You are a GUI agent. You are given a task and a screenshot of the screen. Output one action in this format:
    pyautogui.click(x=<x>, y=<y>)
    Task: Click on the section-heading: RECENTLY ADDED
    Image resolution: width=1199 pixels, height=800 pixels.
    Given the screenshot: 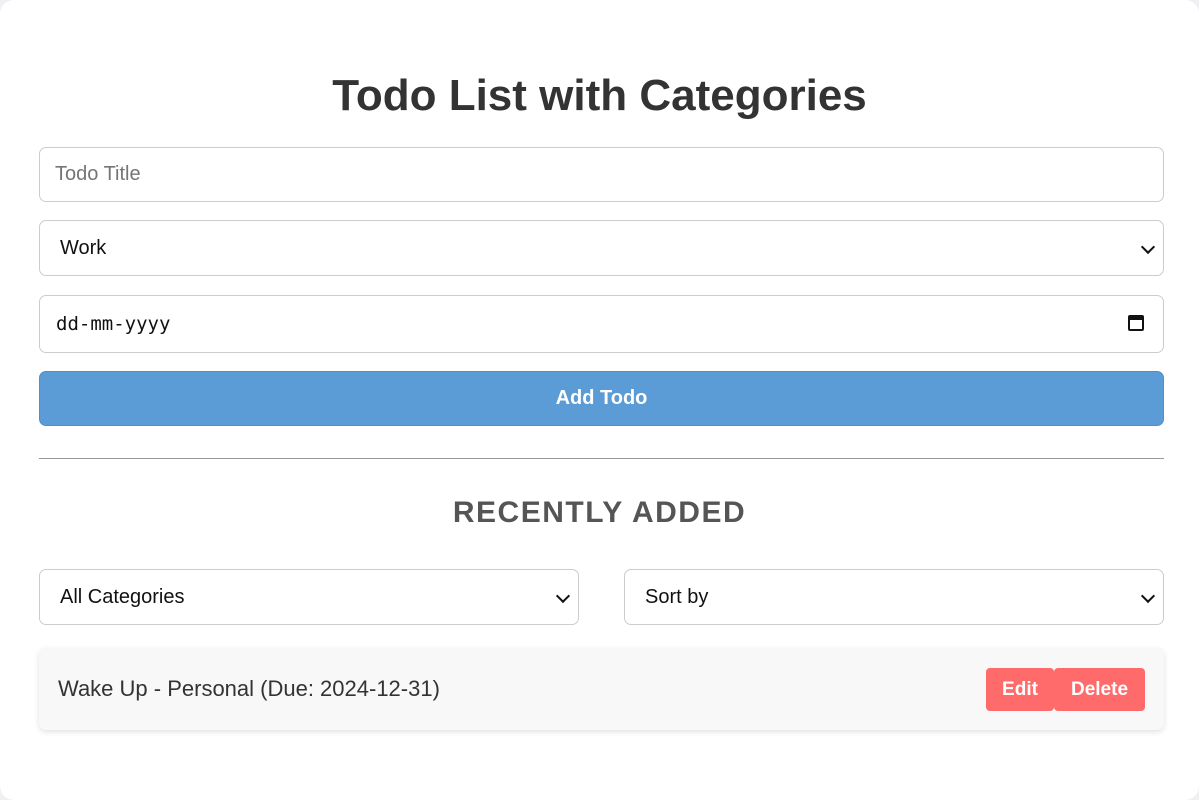 What is the action you would take?
    pyautogui.click(x=599, y=512)
    